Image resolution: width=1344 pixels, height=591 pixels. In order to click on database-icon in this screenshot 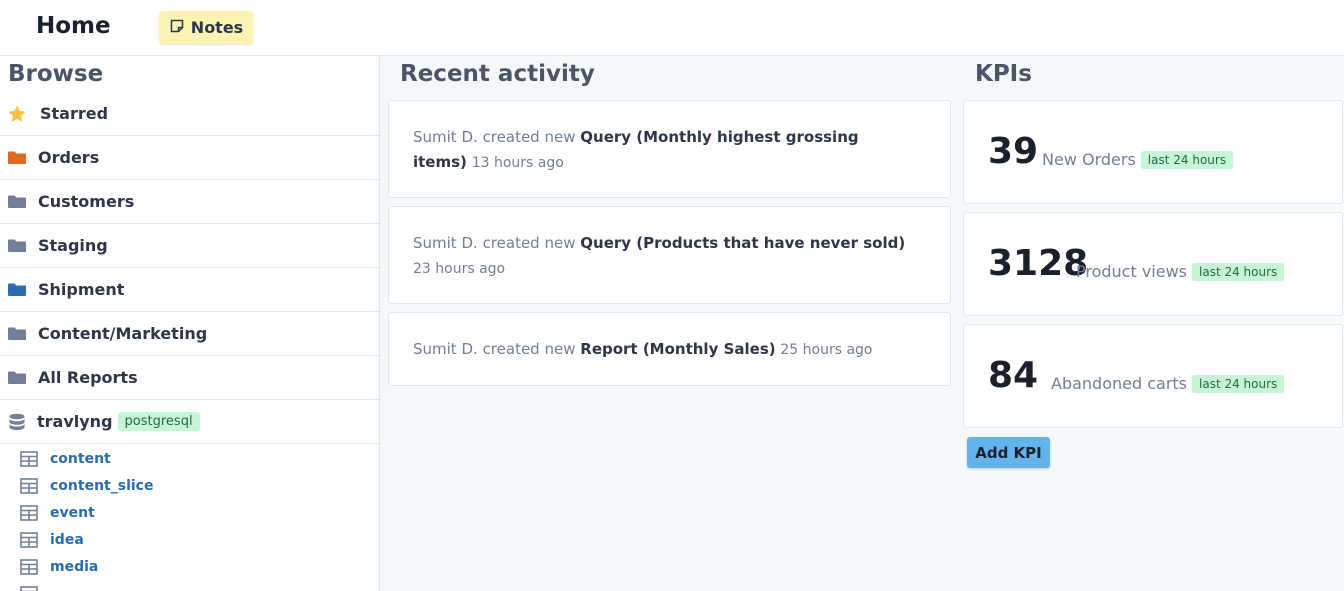, I will do `click(17, 422)`.